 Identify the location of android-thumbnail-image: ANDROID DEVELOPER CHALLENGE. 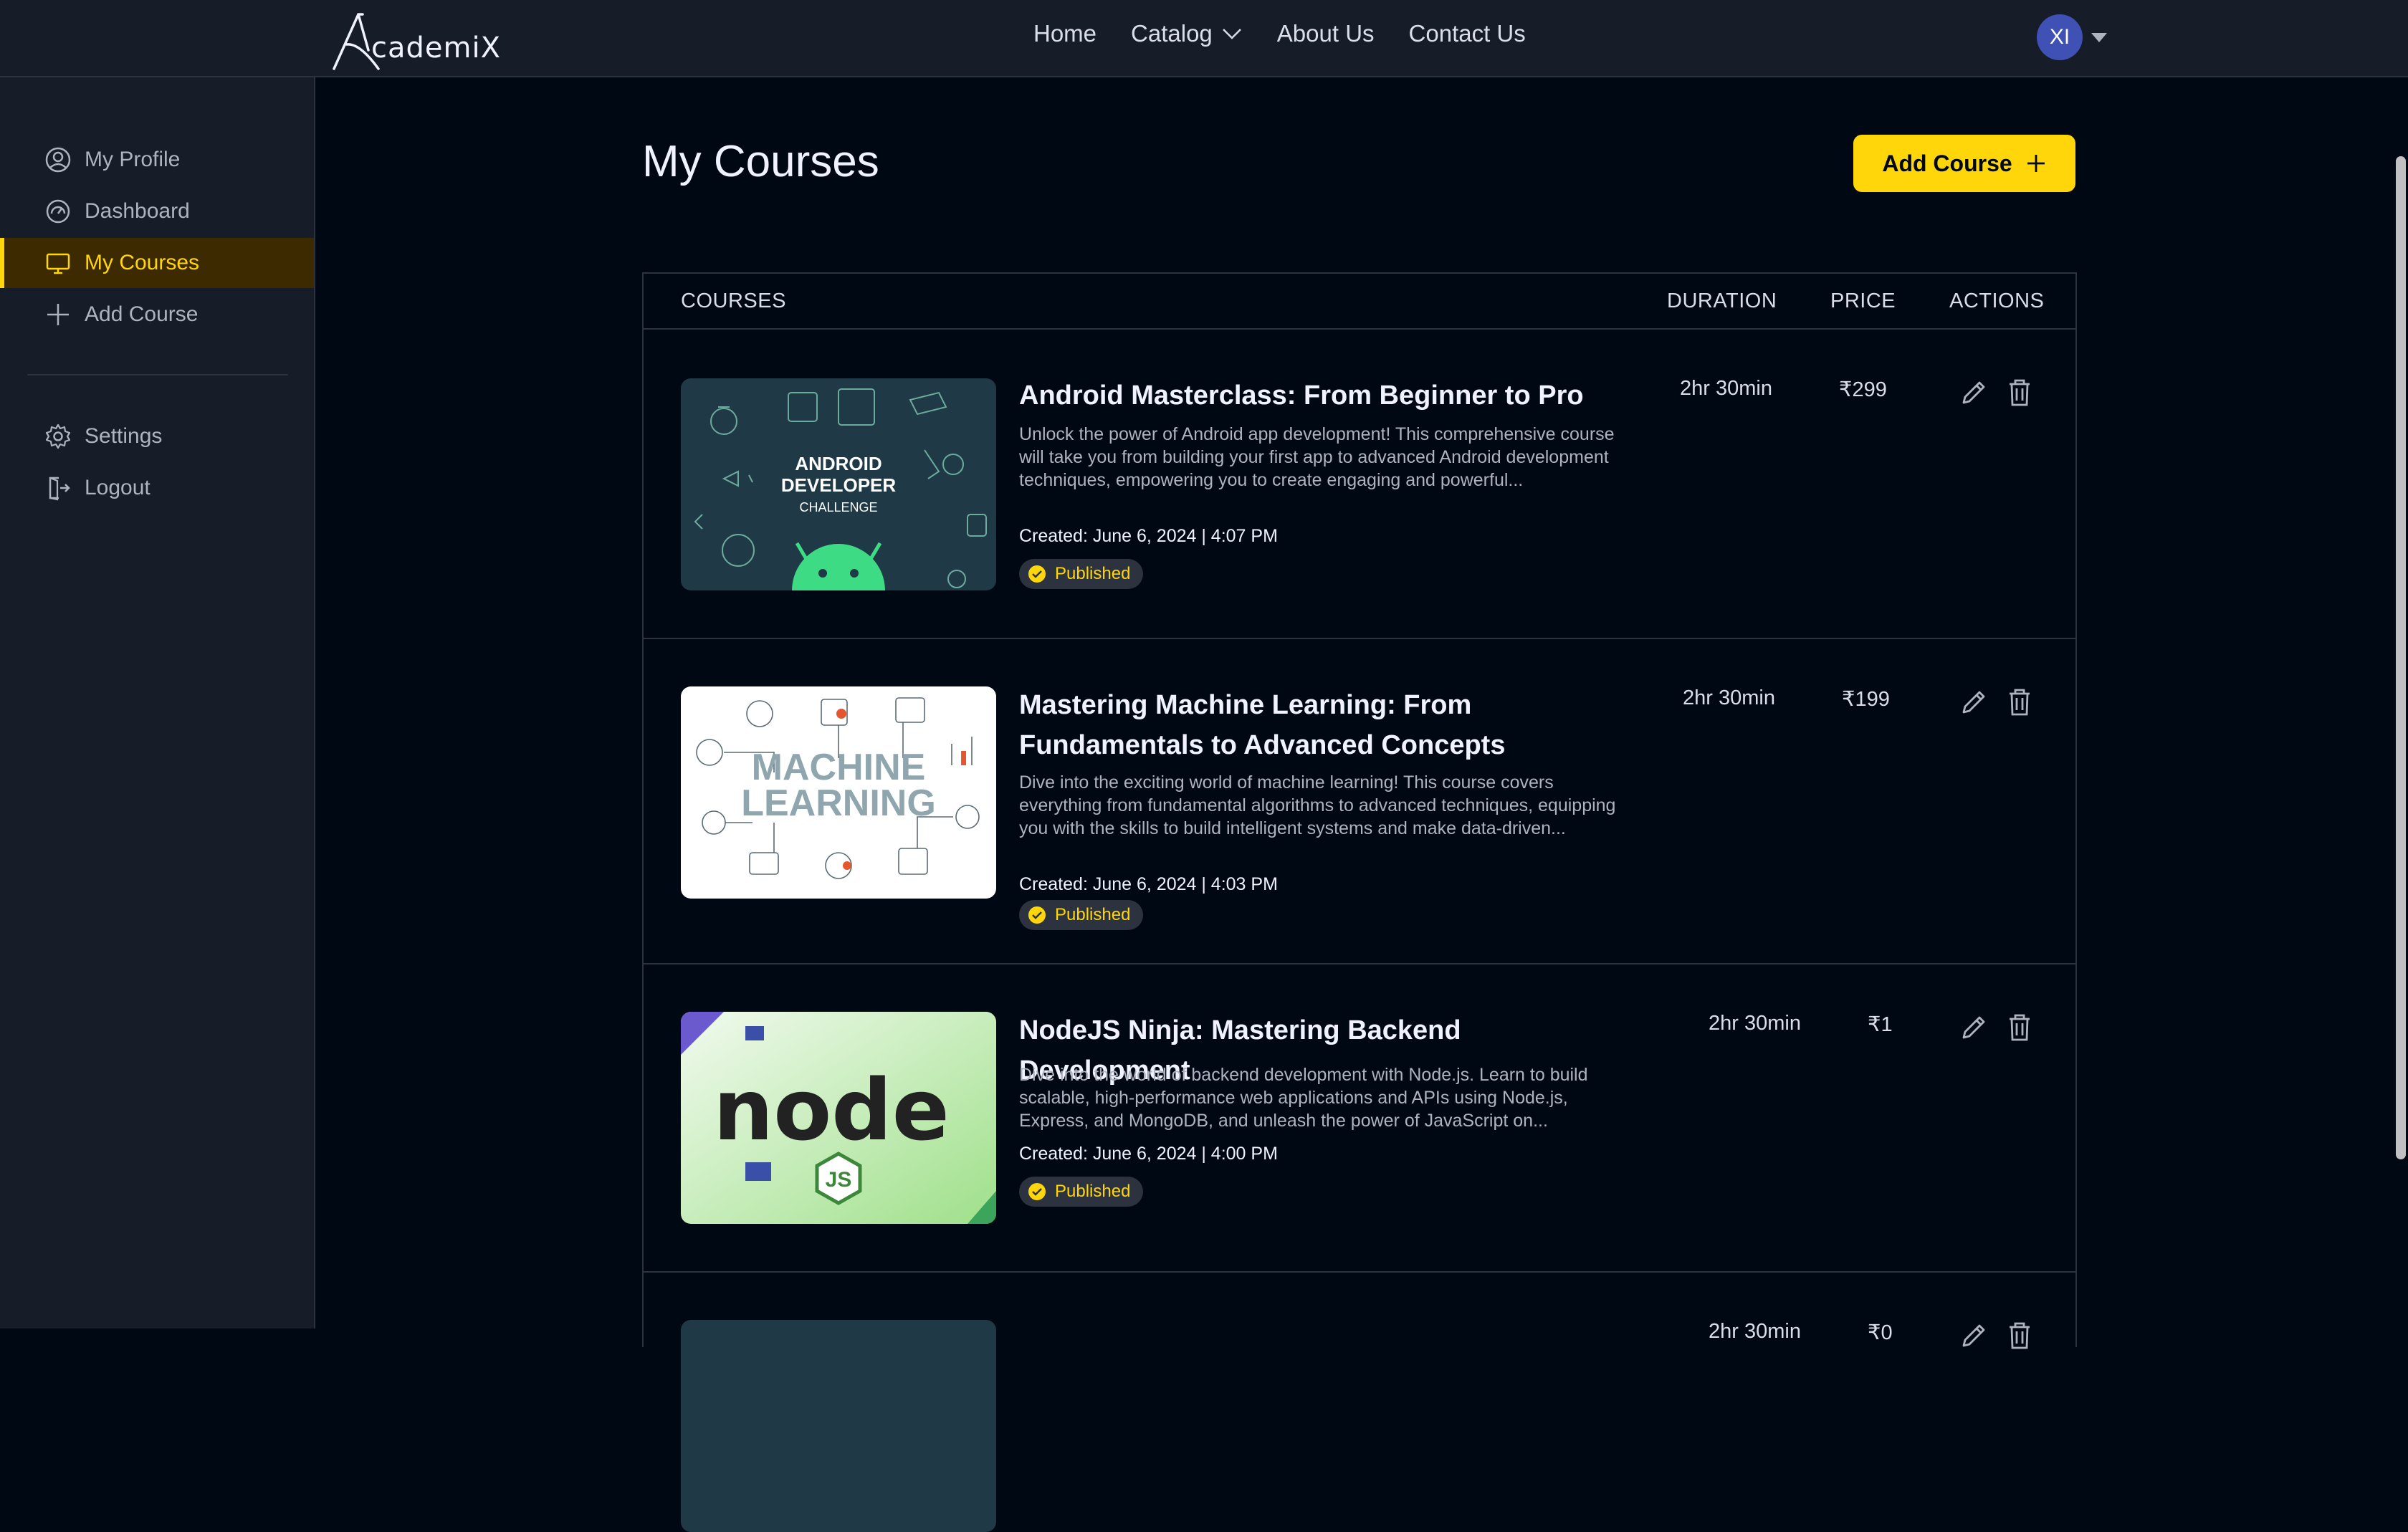
(838, 484).